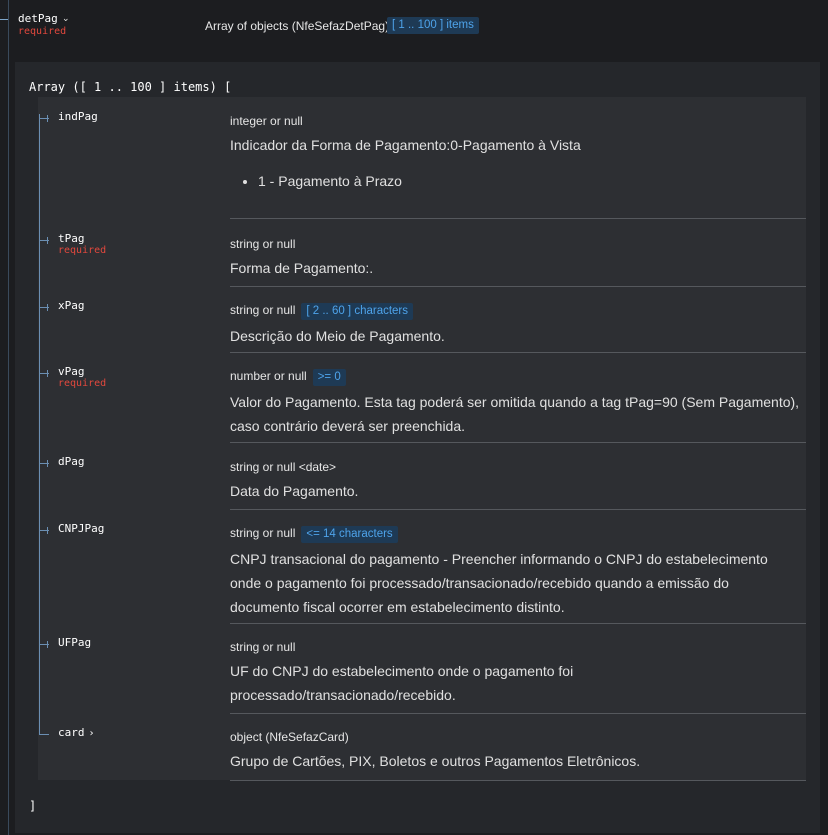 This screenshot has width=828, height=835. I want to click on field-description: Descrição do Meio de Pagamento., so click(337, 336).